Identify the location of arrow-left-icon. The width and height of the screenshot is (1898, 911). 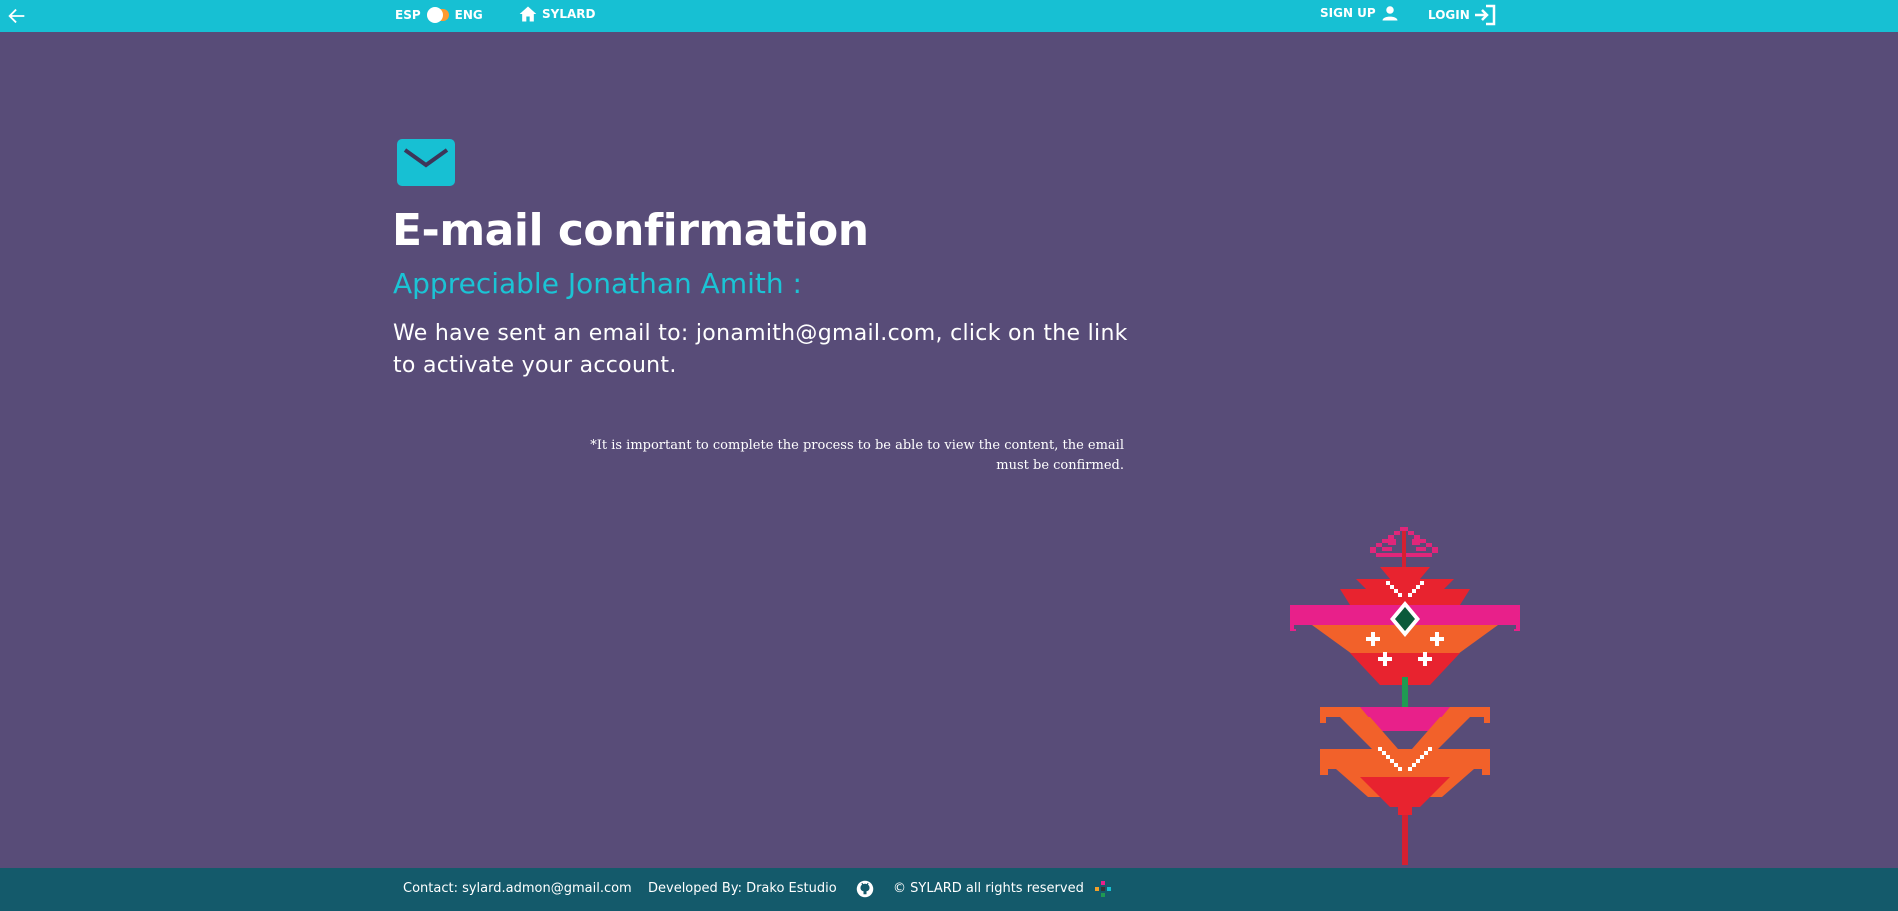
(17, 16).